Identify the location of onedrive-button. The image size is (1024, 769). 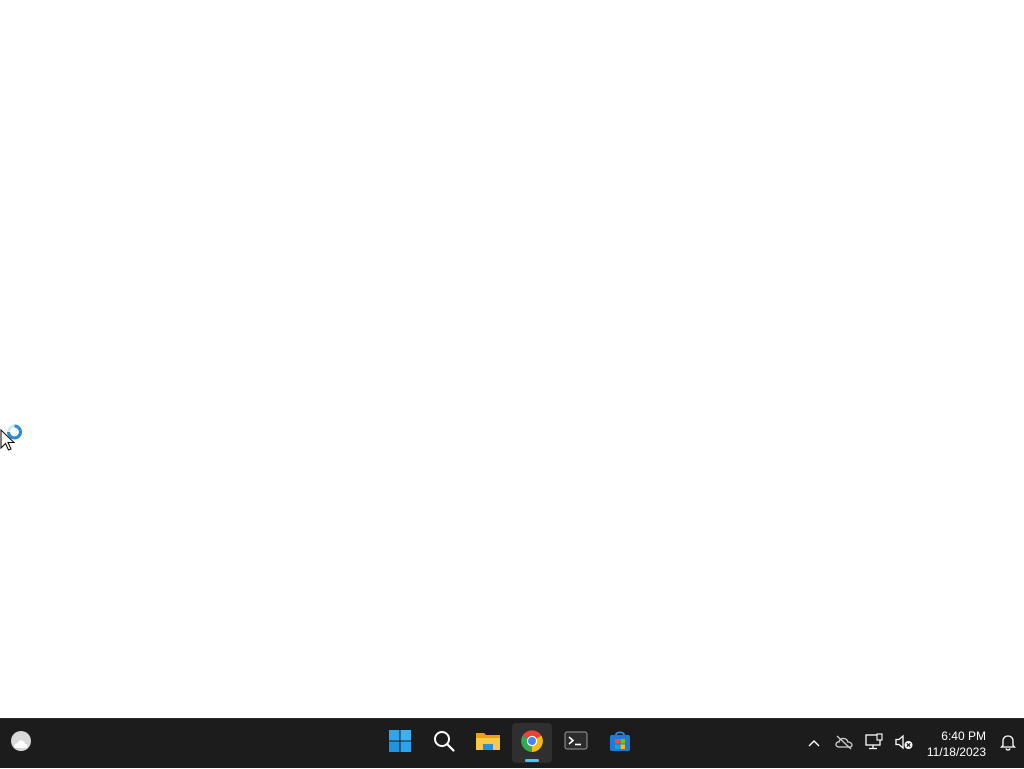
(844, 744).